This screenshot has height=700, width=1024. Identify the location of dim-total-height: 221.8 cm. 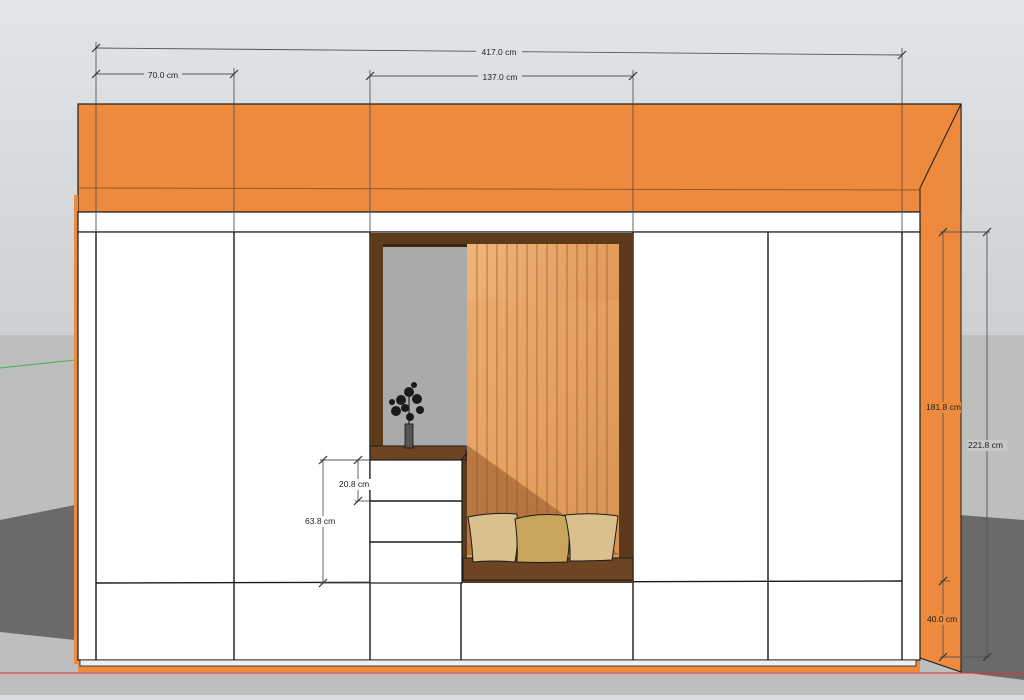
(985, 445).